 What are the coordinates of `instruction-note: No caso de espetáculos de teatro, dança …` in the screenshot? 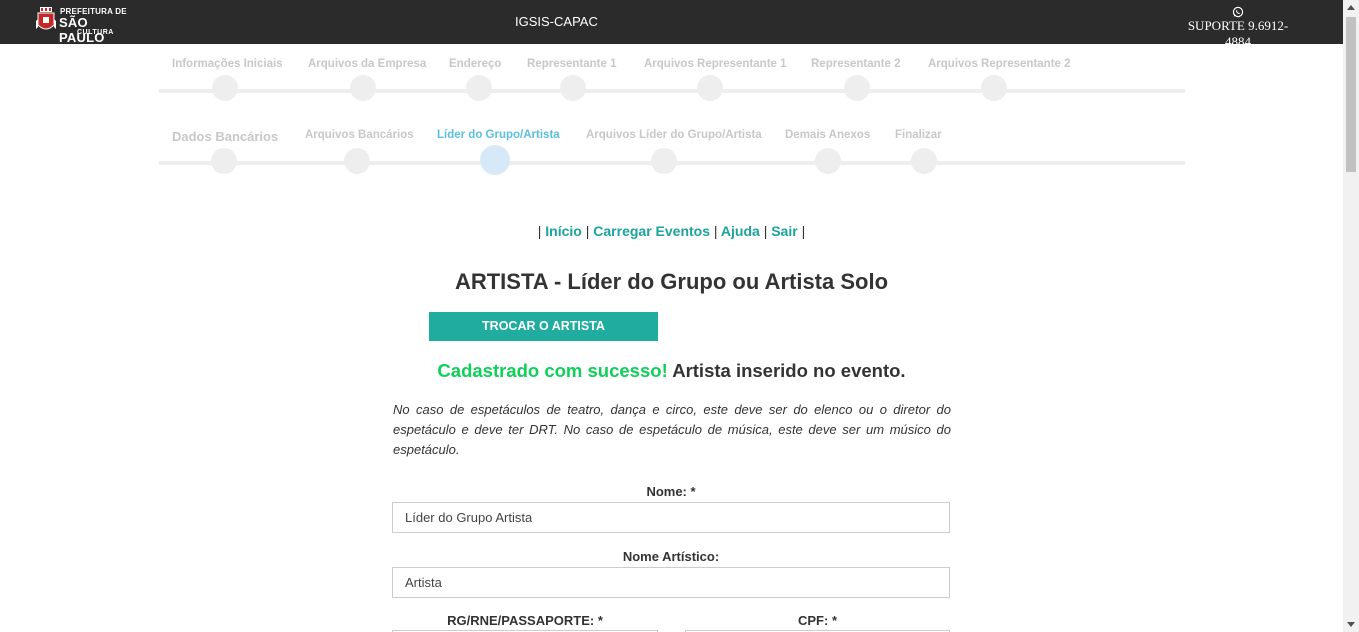 It's located at (672, 429).